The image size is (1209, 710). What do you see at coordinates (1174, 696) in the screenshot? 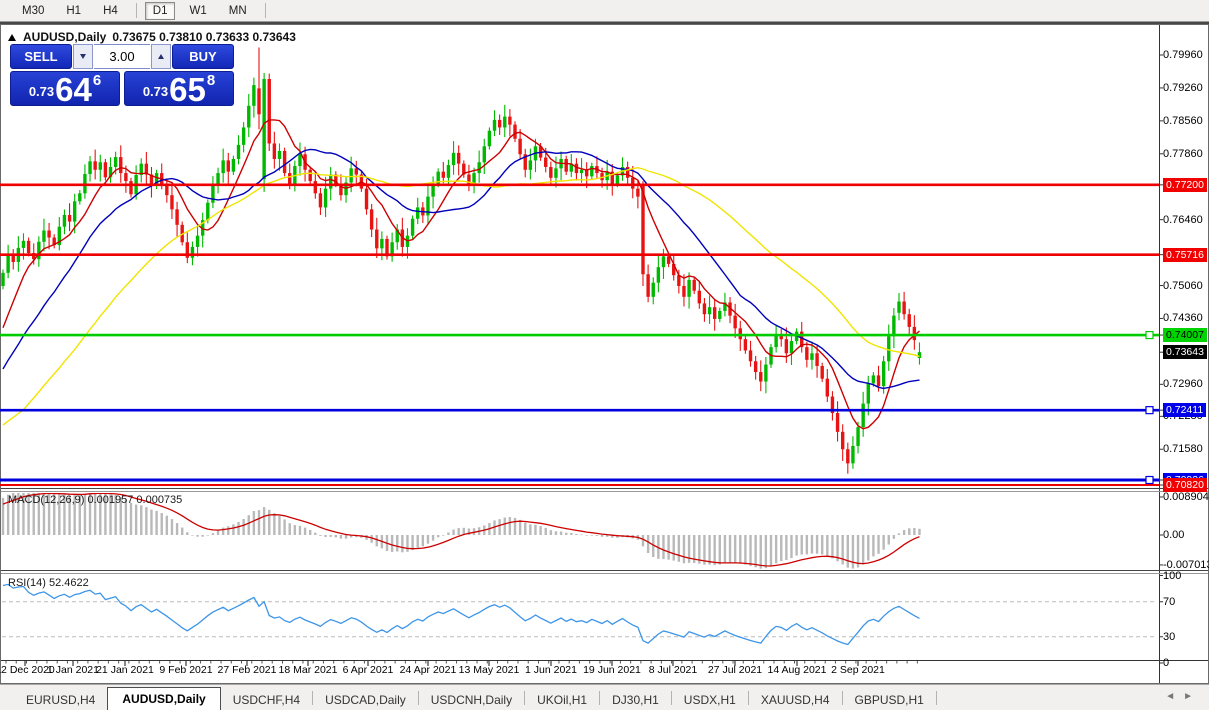
I see `tab-scroll-left-icon: ◄` at bounding box center [1174, 696].